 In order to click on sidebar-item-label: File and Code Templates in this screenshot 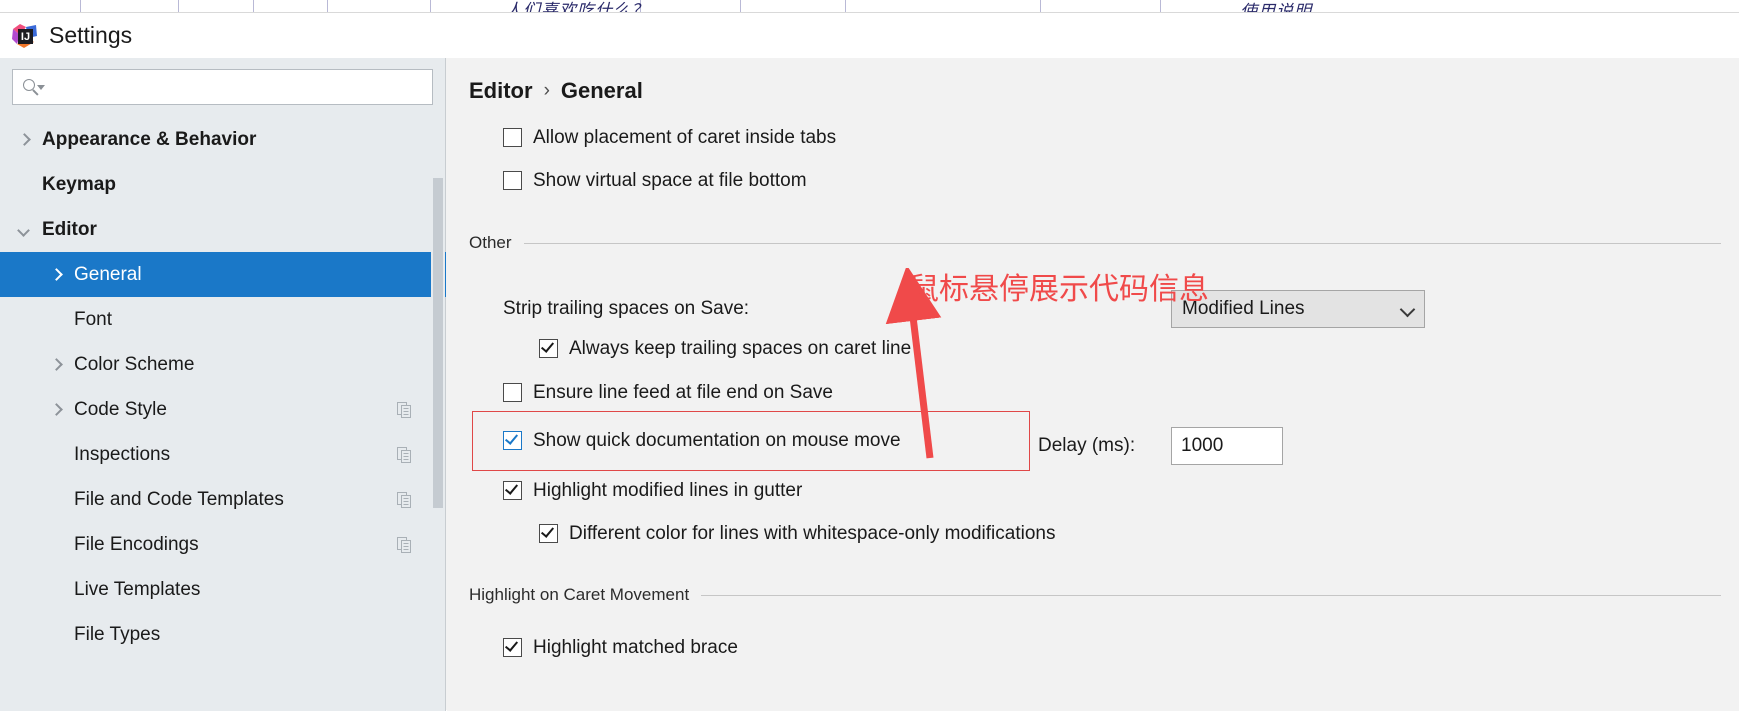, I will do `click(179, 499)`.